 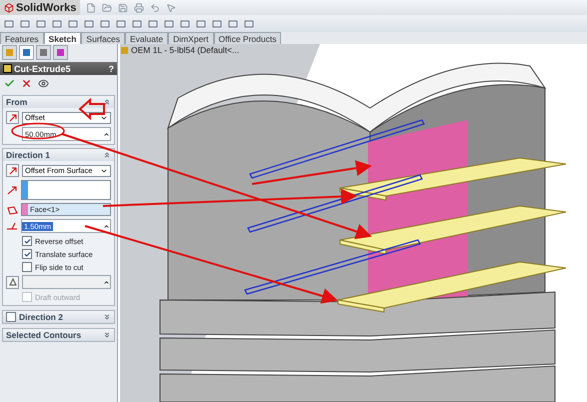 What do you see at coordinates (17, 102) in the screenshot?
I see `section-title: From` at bounding box center [17, 102].